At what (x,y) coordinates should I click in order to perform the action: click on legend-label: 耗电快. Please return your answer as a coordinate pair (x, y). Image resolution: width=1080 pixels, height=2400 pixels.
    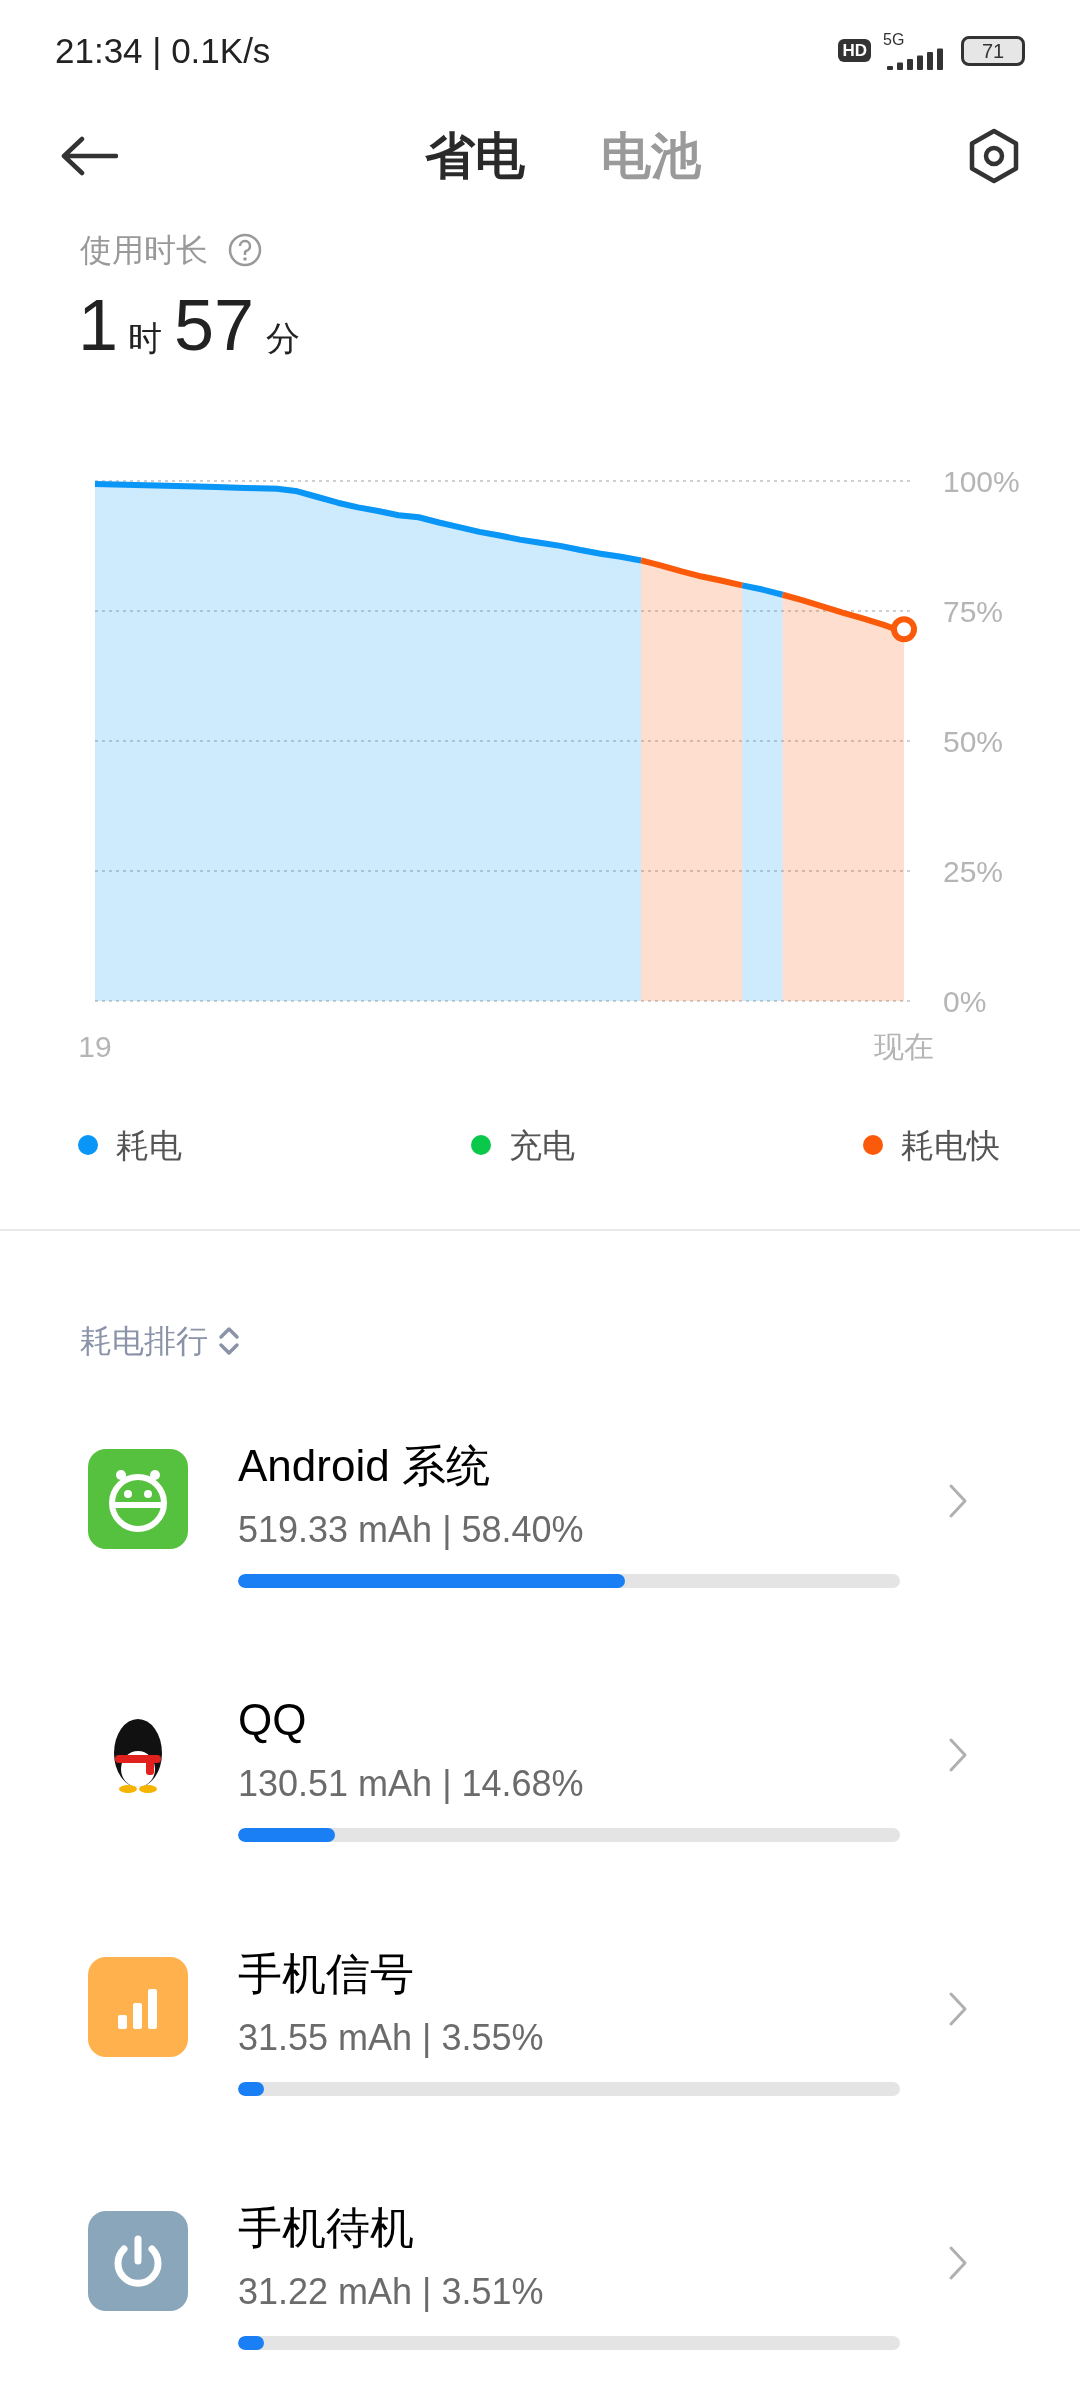
    Looking at the image, I should click on (950, 1145).